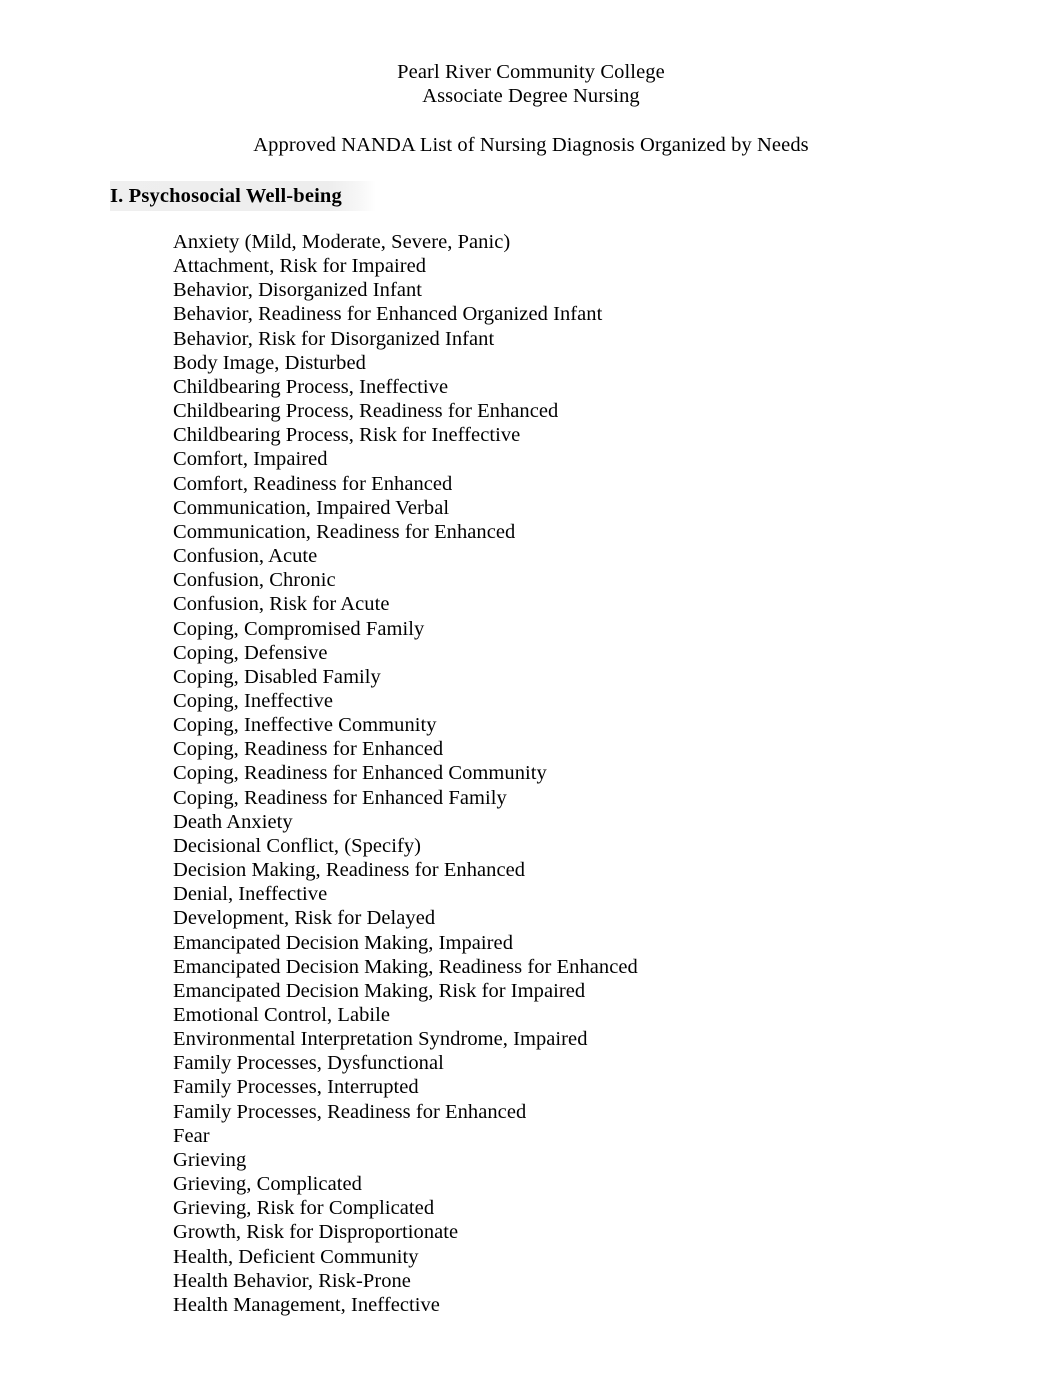  What do you see at coordinates (210, 1159) in the screenshot?
I see `diagnosis-item: Grieving` at bounding box center [210, 1159].